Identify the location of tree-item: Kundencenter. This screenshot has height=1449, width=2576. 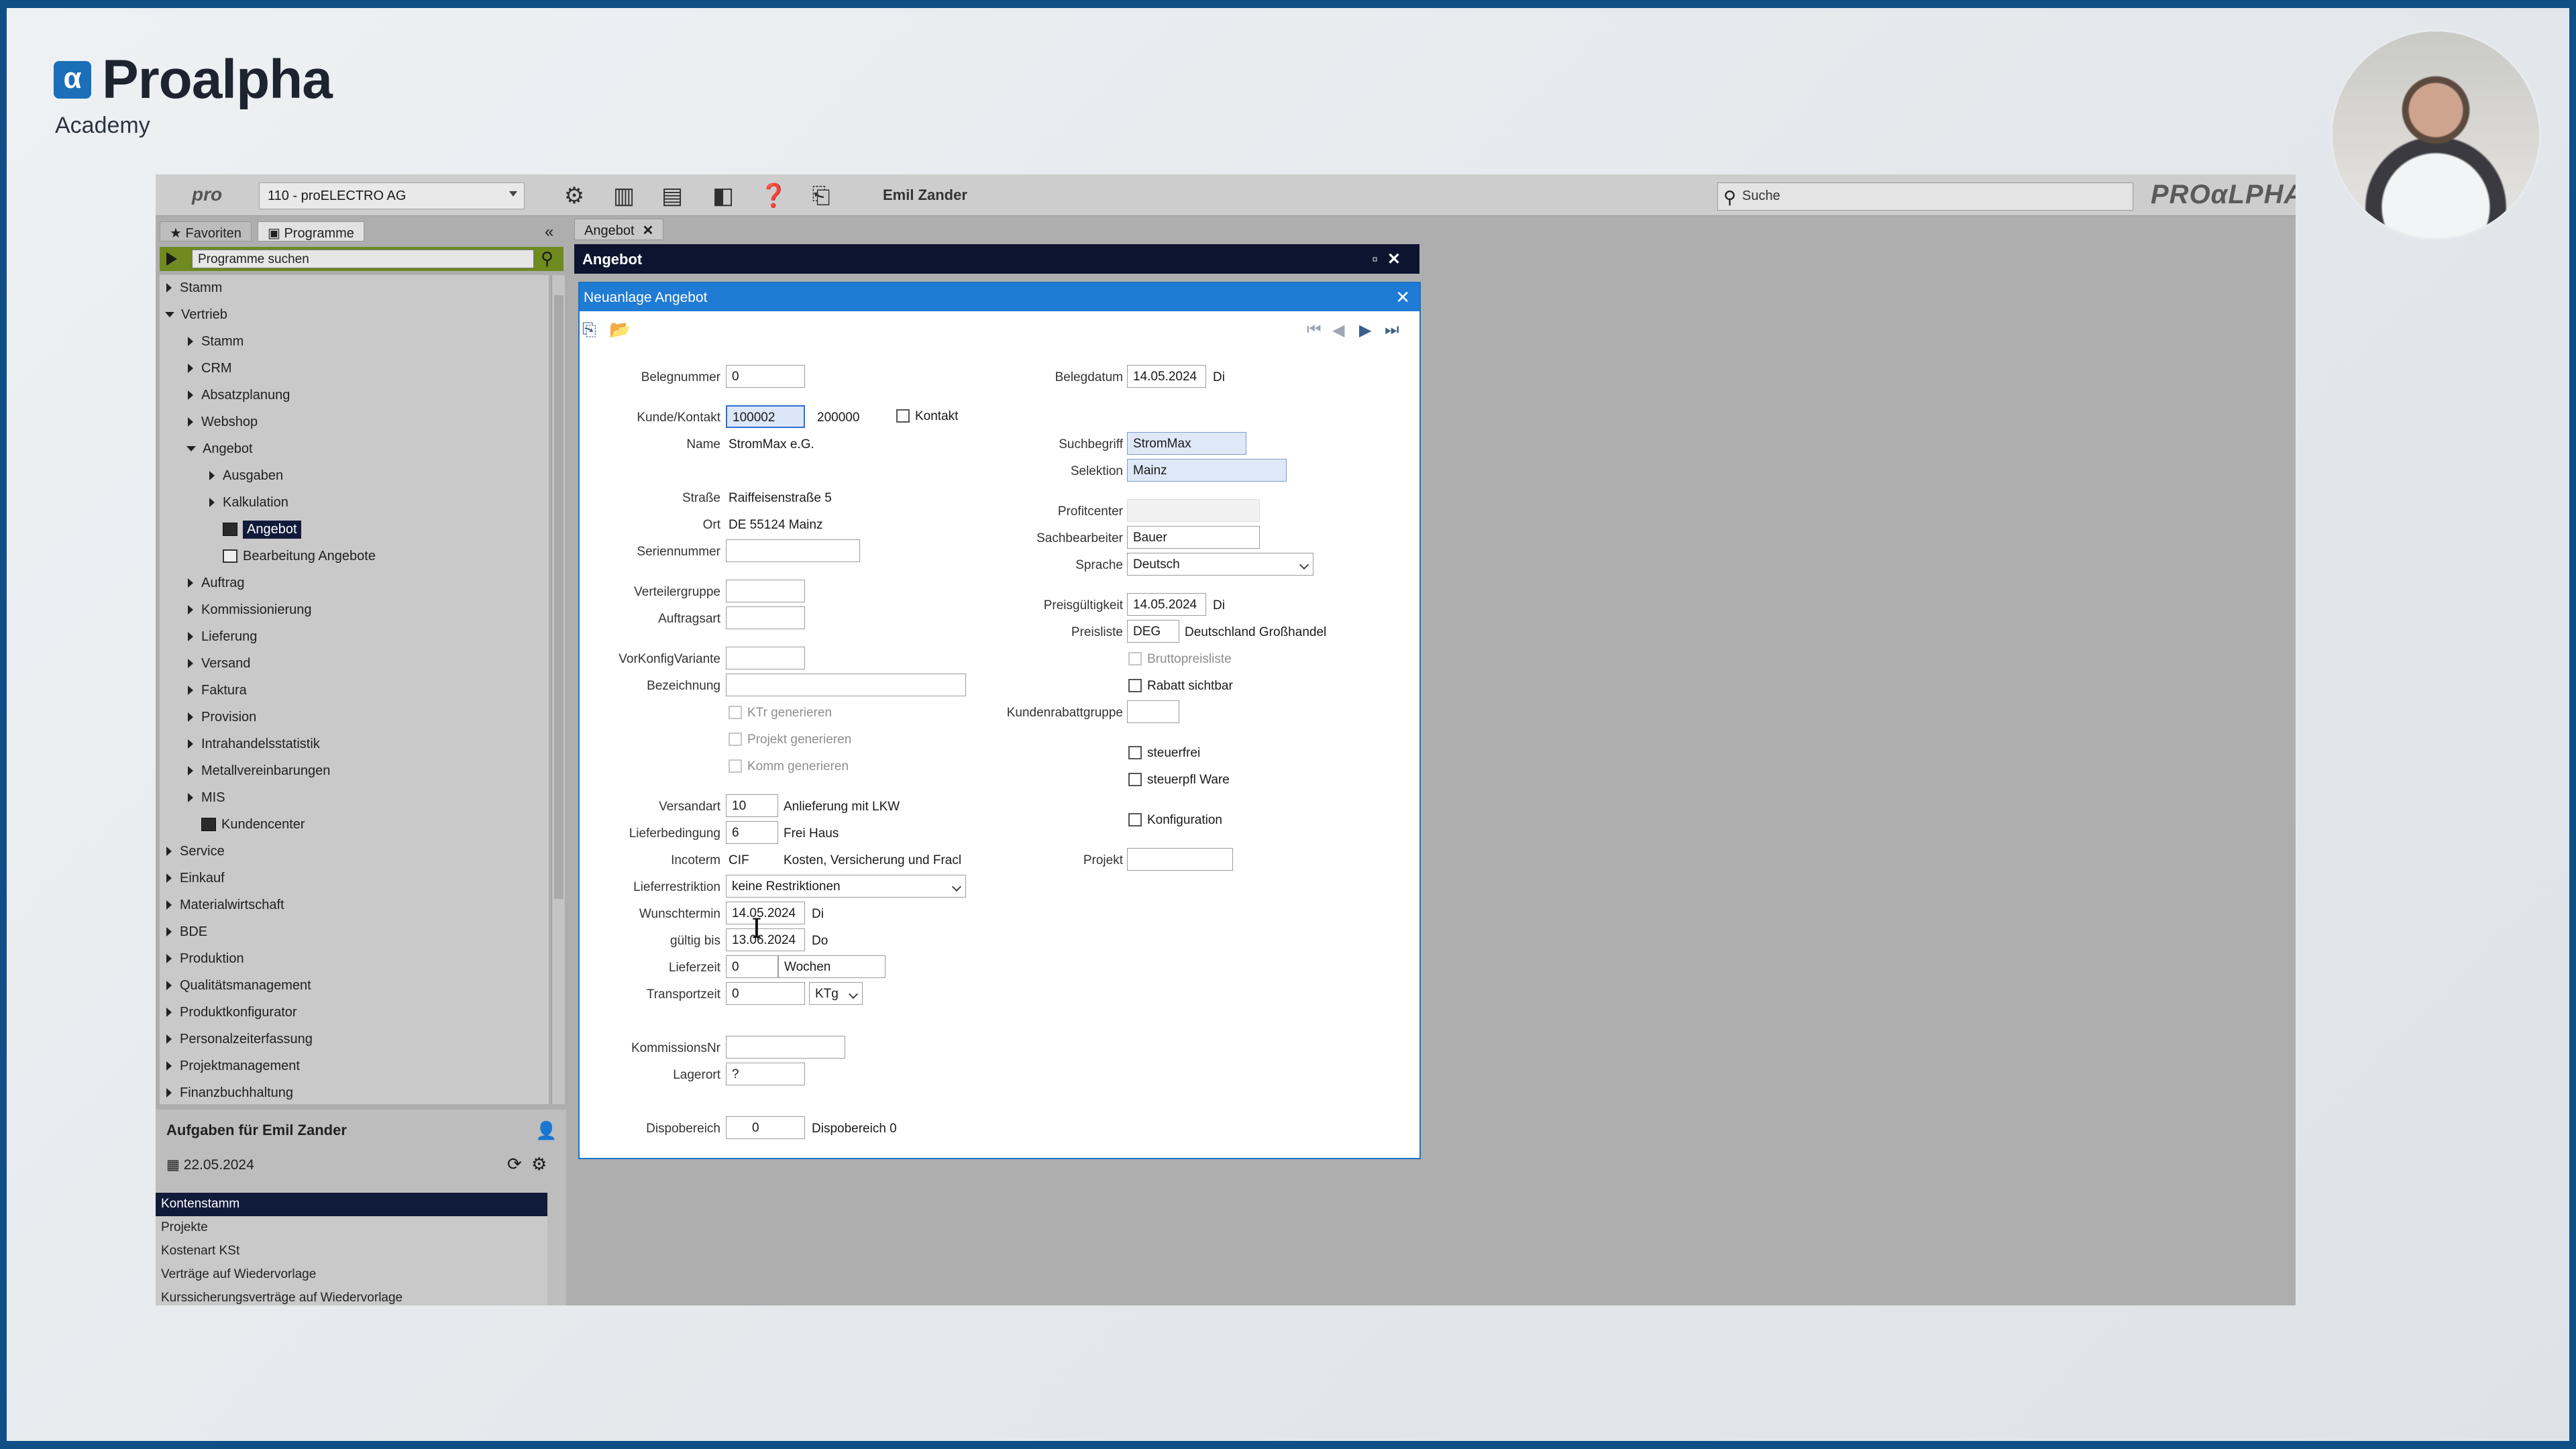
(253, 824).